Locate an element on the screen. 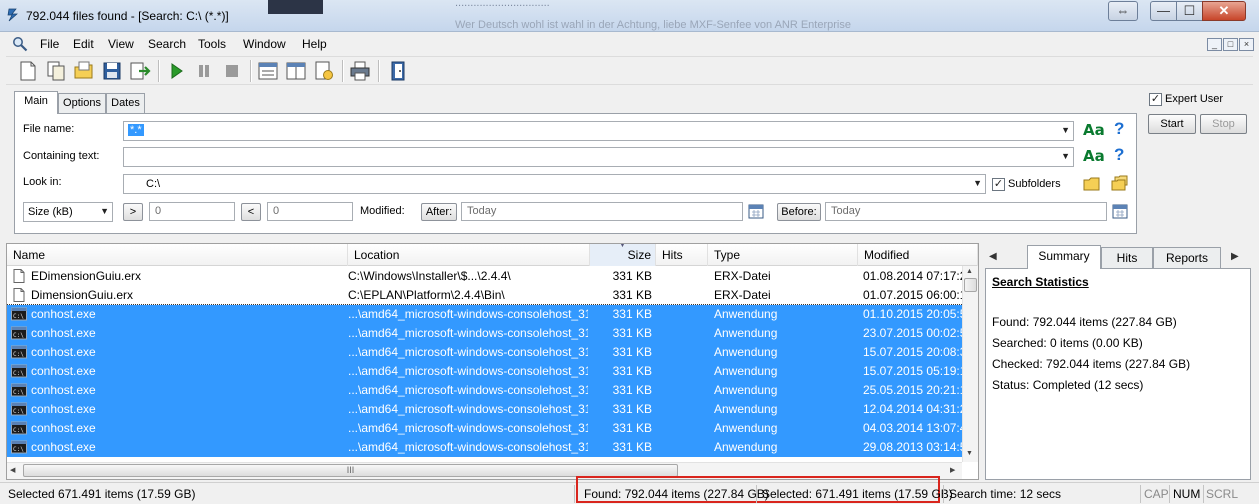  column-header-hits: Hits is located at coordinates (682, 255).